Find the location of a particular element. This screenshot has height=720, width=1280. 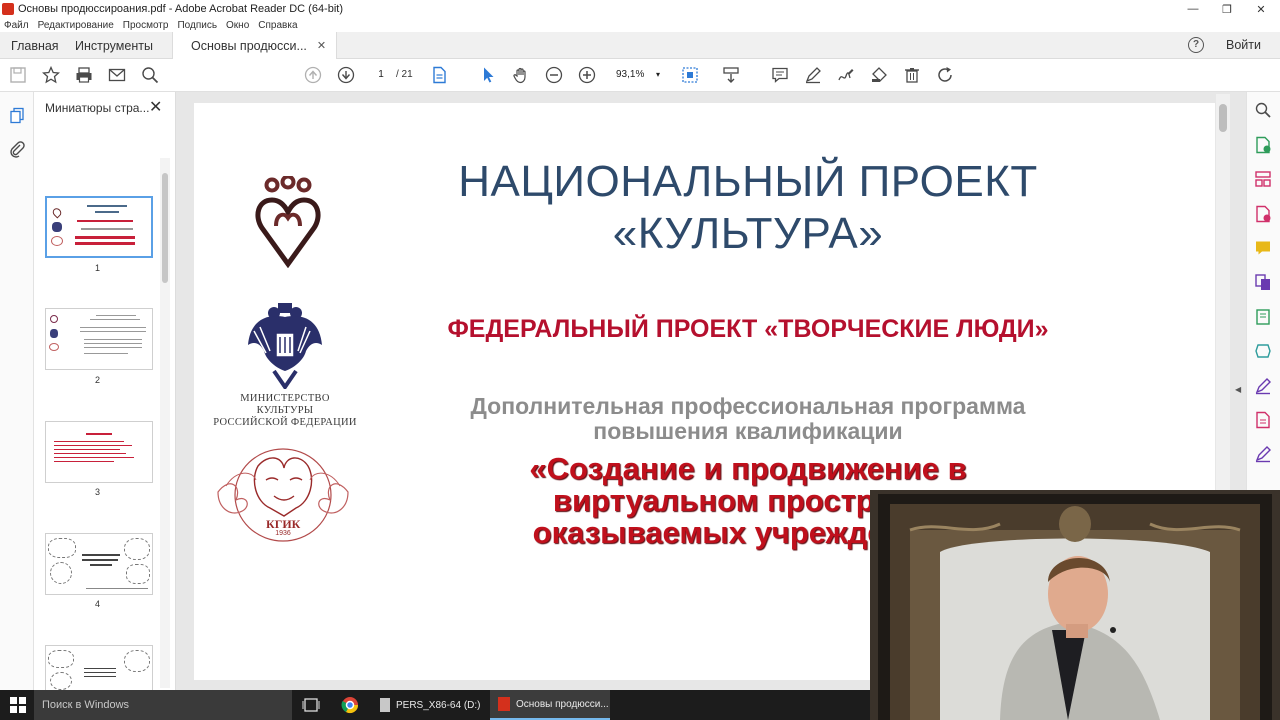

tab-home: Главная is located at coordinates (35, 45).